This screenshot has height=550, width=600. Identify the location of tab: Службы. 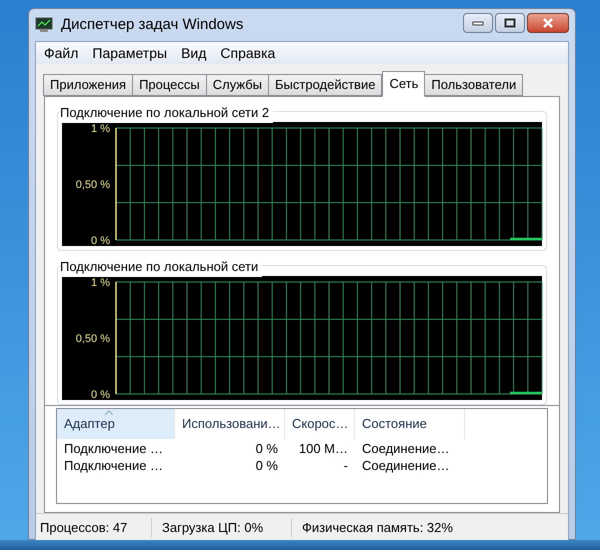
(238, 85).